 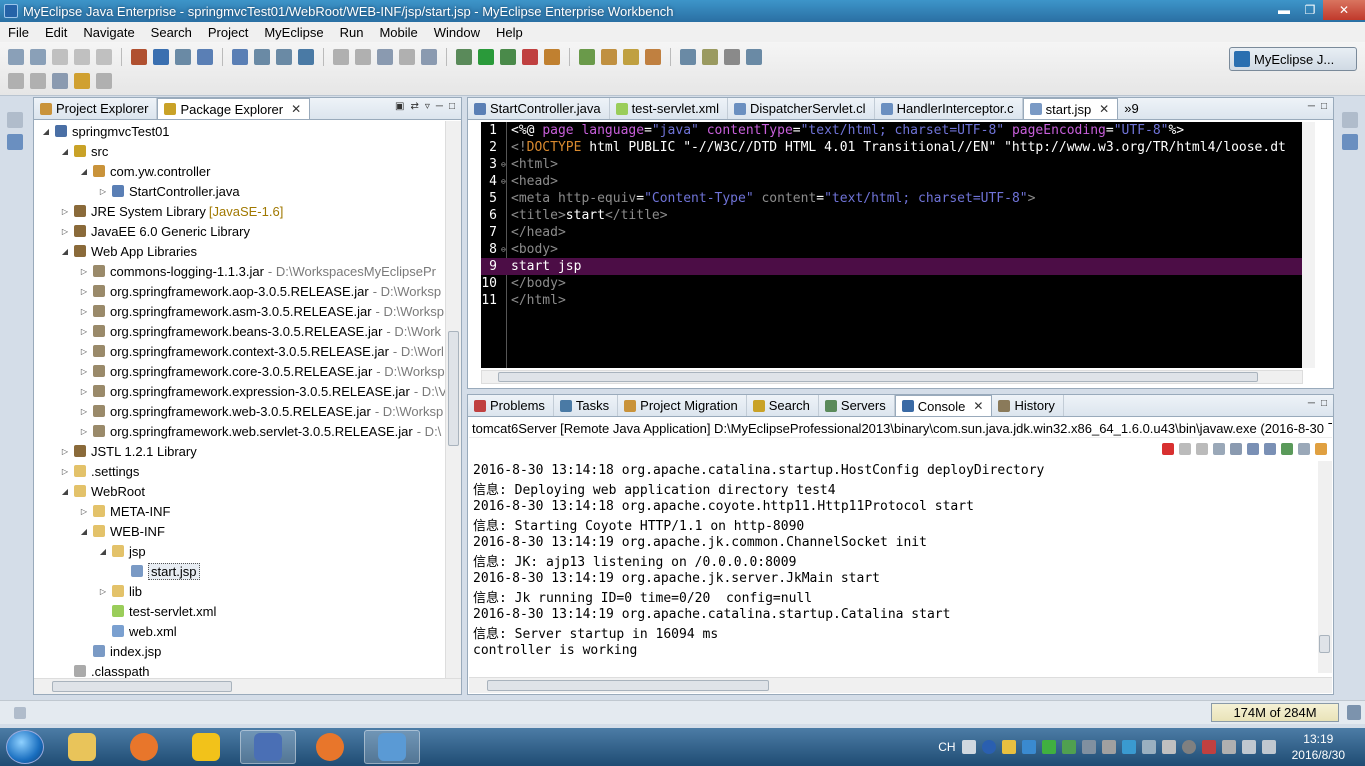 What do you see at coordinates (239, 611) in the screenshot?
I see `tree-node: test-servlet.xml` at bounding box center [239, 611].